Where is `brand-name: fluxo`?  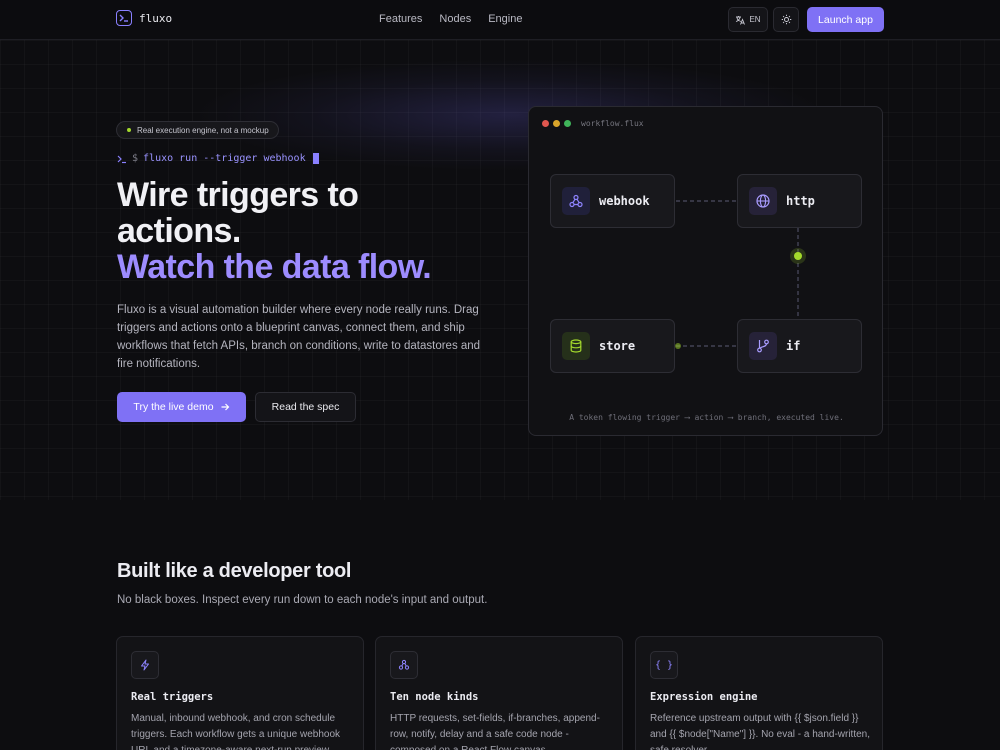
brand-name: fluxo is located at coordinates (156, 18).